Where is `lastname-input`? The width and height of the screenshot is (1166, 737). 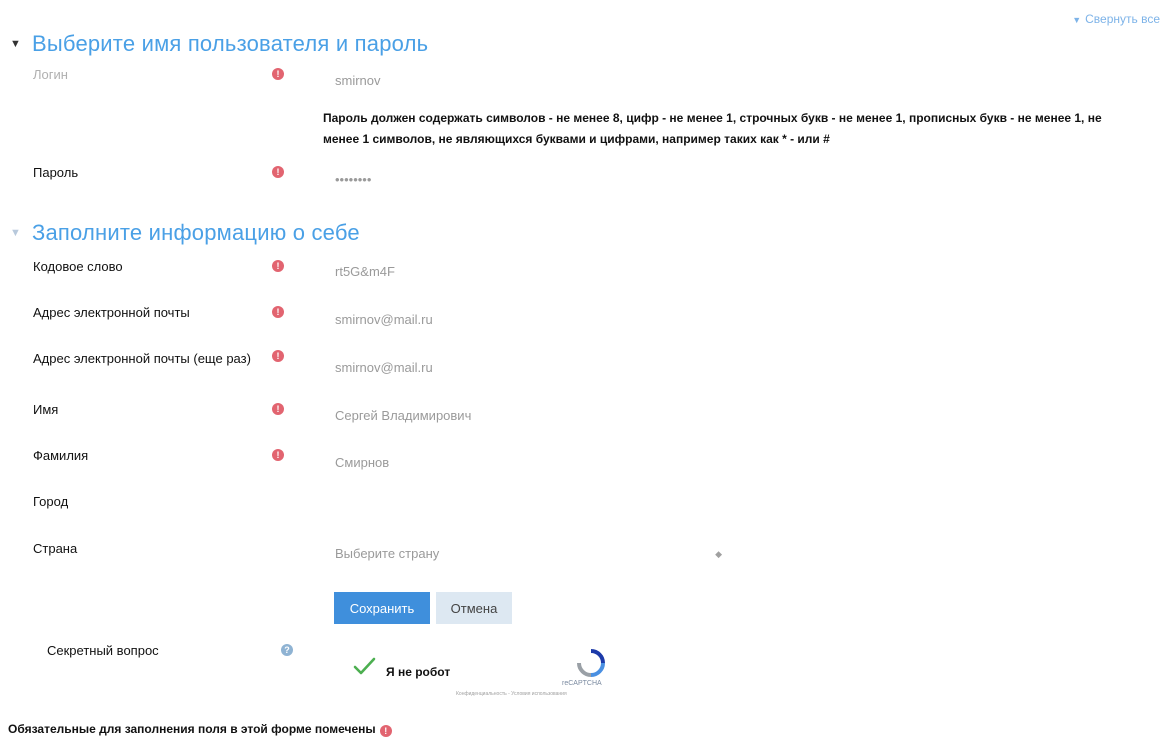
lastname-input is located at coordinates (523, 462).